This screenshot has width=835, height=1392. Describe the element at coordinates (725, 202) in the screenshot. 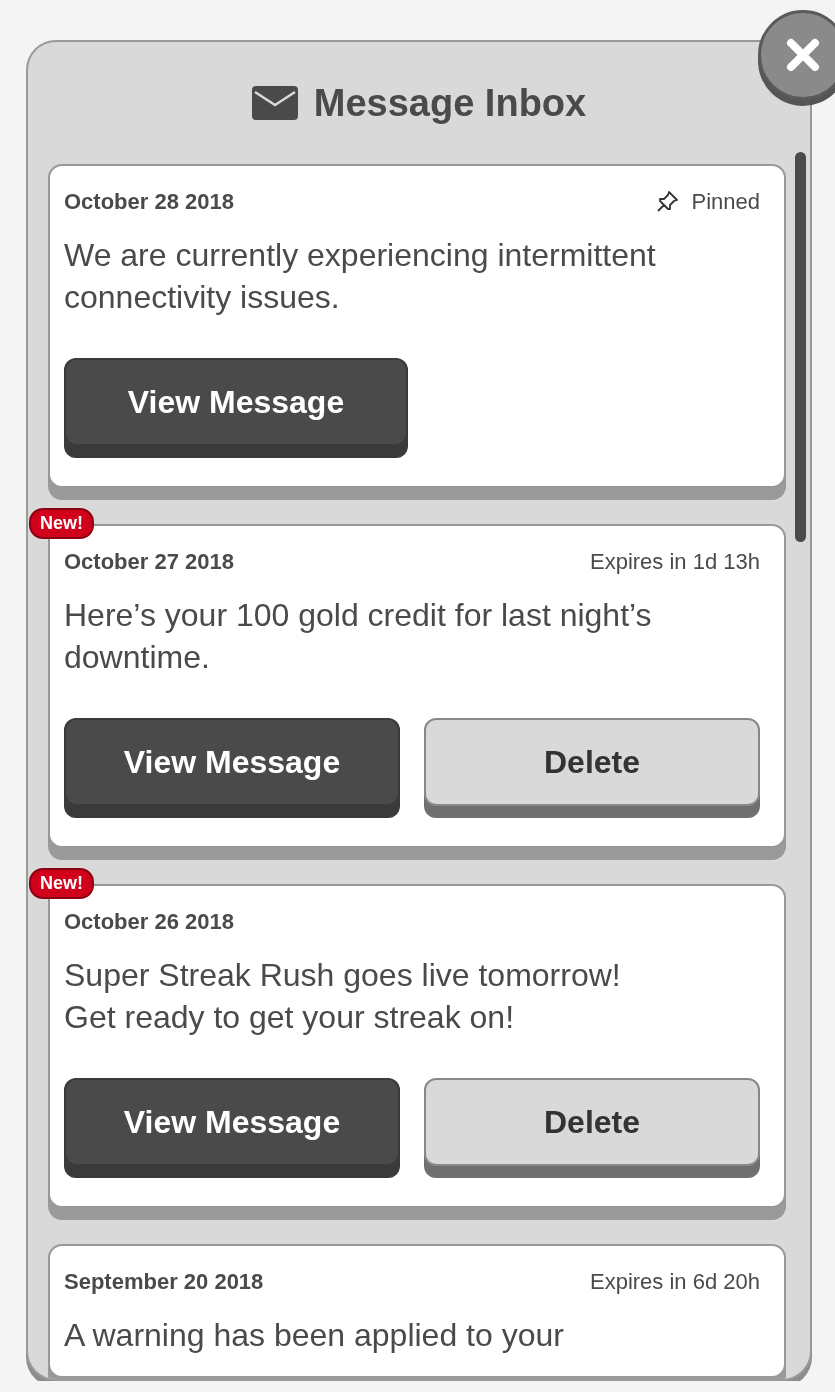

I see `message-status: Pinned` at that location.